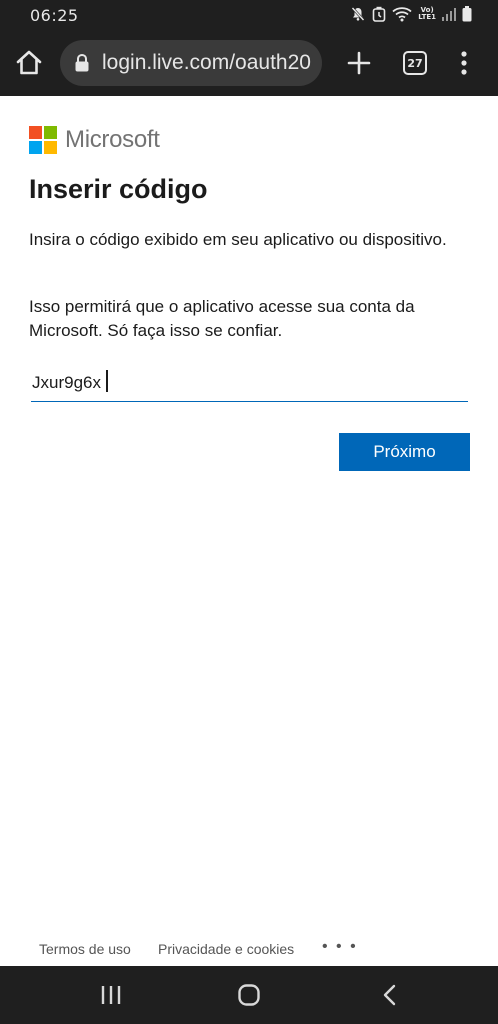  What do you see at coordinates (249, 15) in the screenshot?
I see `status-bar: 06:25 Vo) LTE1` at bounding box center [249, 15].